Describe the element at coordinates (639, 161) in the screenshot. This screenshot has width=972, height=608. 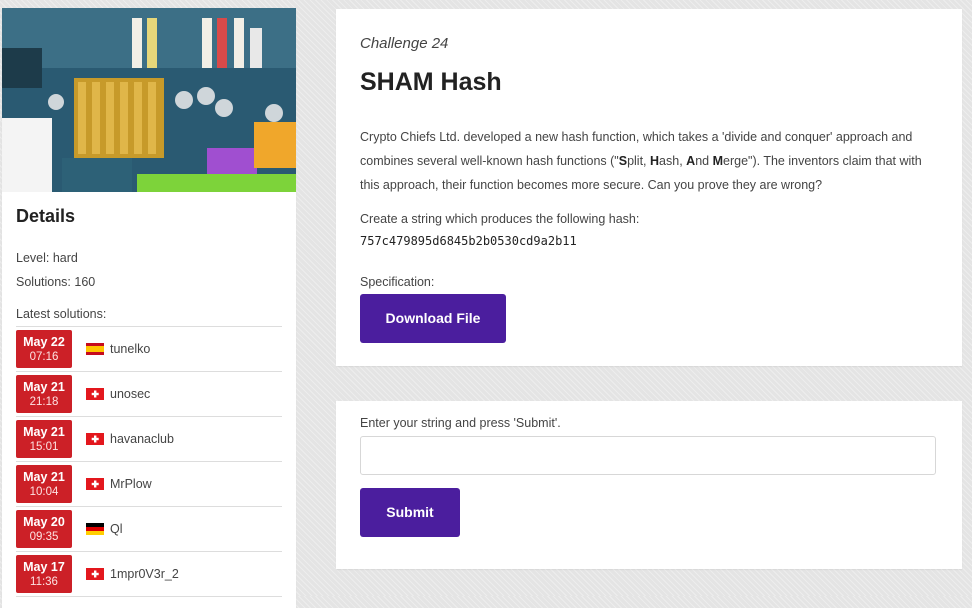
I see `description-part: plit,` at that location.